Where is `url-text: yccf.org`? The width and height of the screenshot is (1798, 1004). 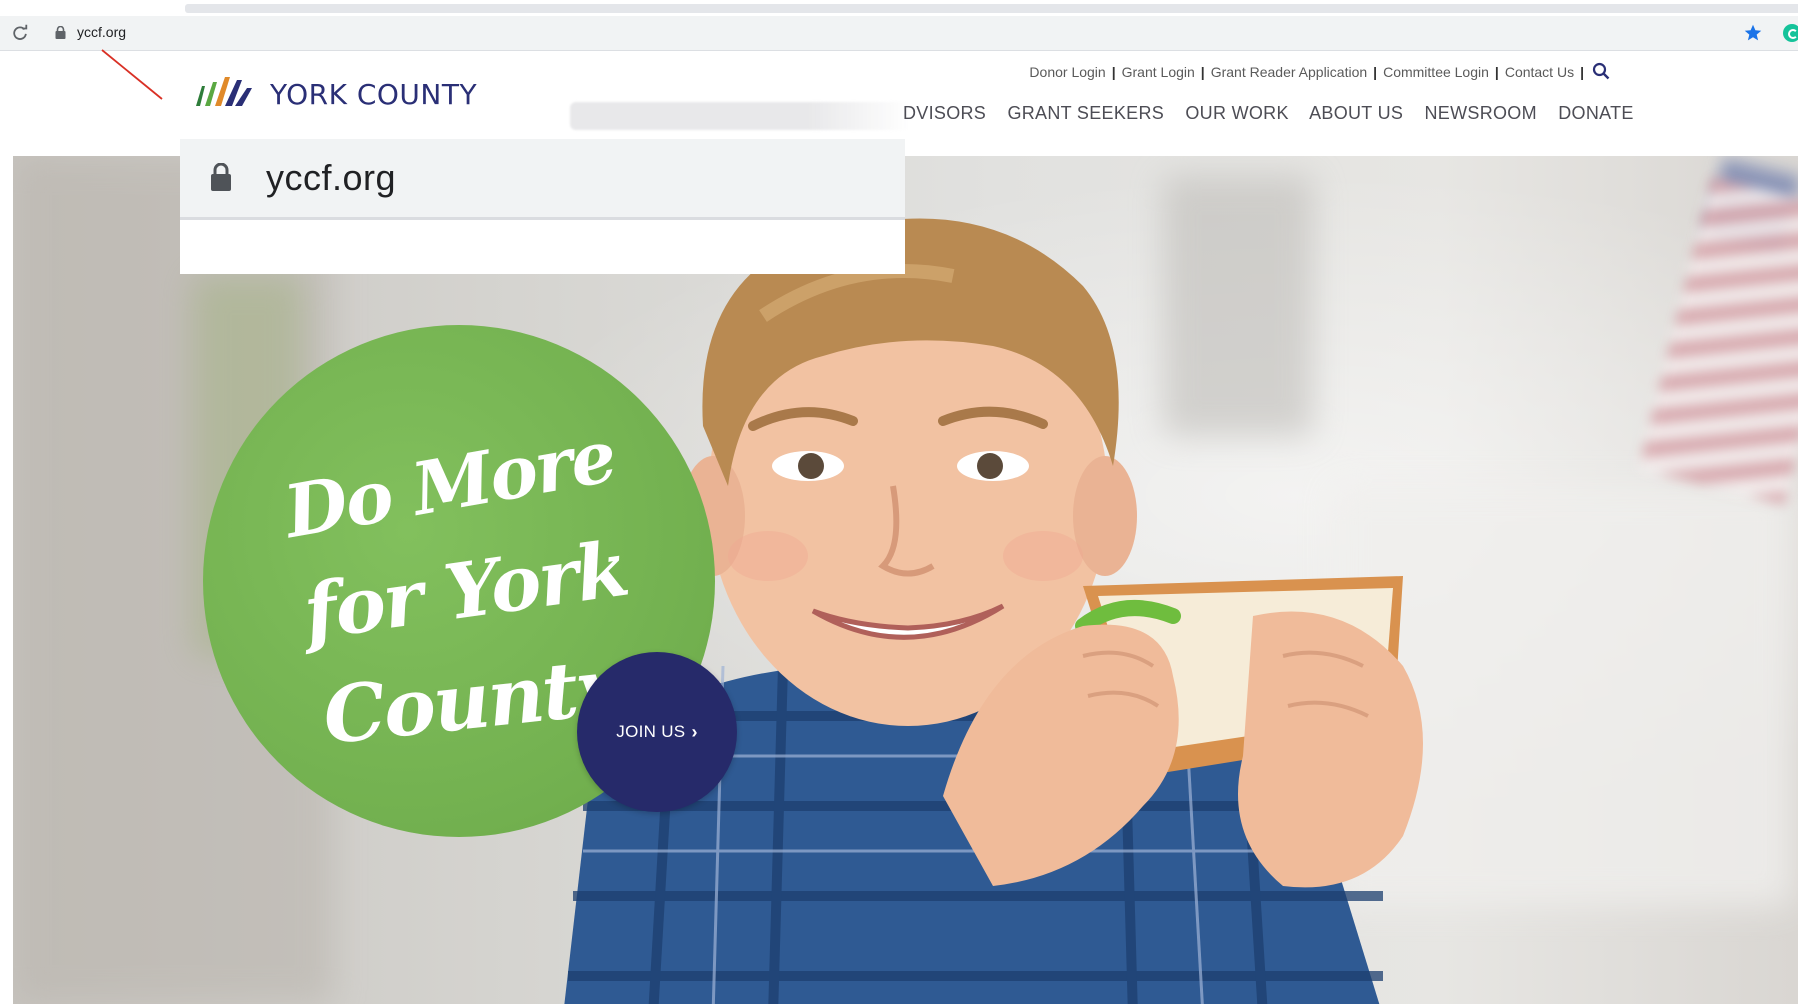
url-text: yccf.org is located at coordinates (101, 32).